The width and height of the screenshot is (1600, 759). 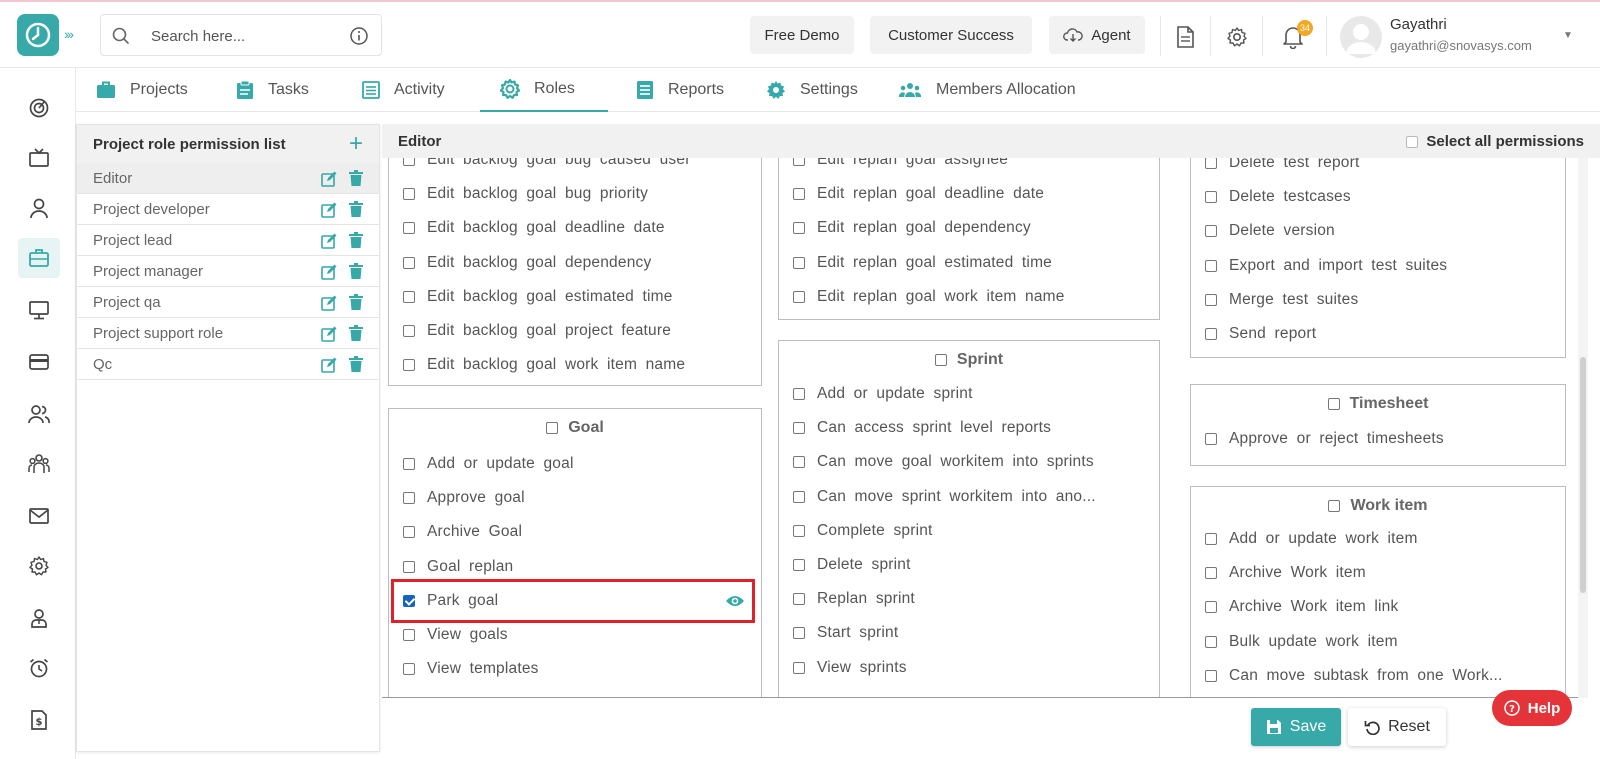 What do you see at coordinates (39, 720) in the screenshot?
I see `invoice-icon: $` at bounding box center [39, 720].